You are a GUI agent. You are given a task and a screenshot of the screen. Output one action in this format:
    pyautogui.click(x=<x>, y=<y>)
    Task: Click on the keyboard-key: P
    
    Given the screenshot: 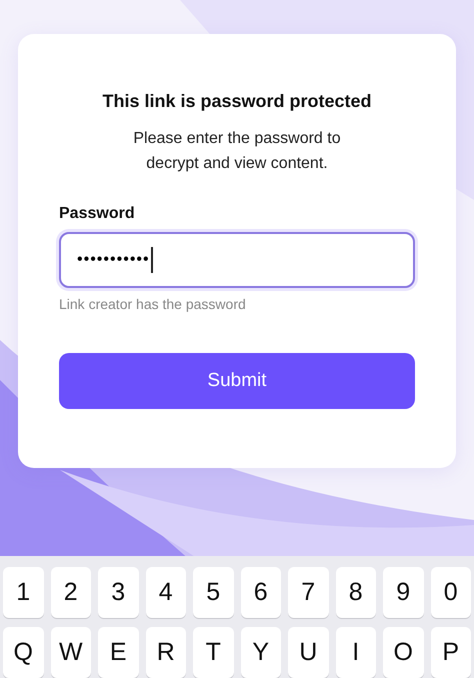 What is the action you would take?
    pyautogui.click(x=450, y=652)
    